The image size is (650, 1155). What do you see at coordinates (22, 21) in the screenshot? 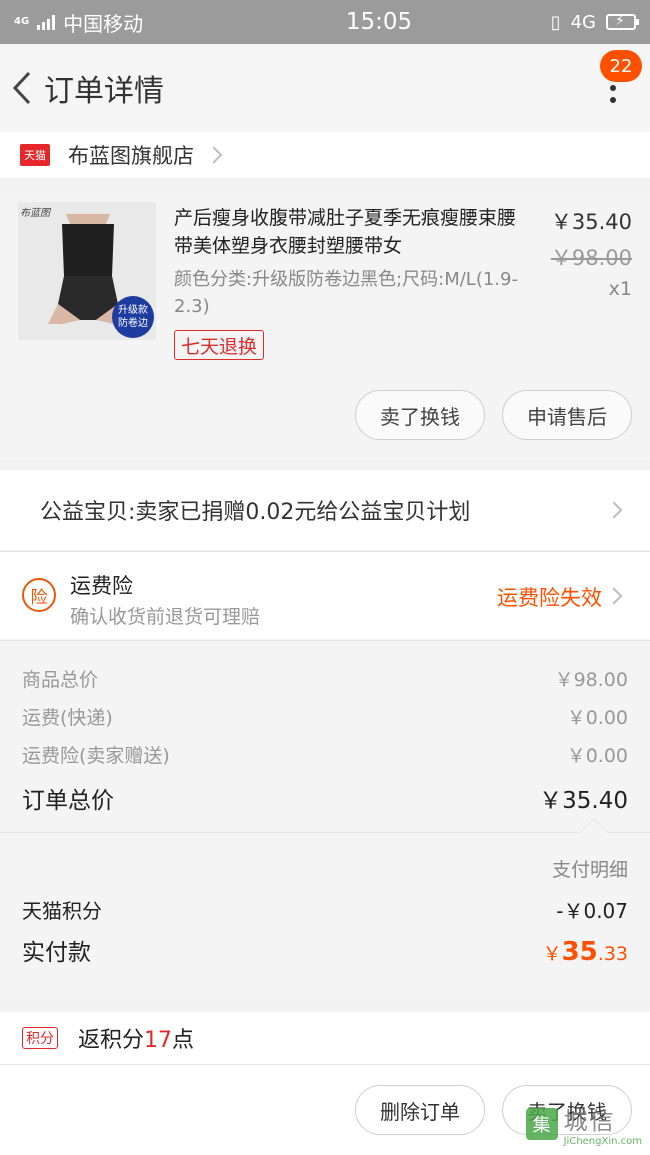
I see `network-type-label: 4G` at bounding box center [22, 21].